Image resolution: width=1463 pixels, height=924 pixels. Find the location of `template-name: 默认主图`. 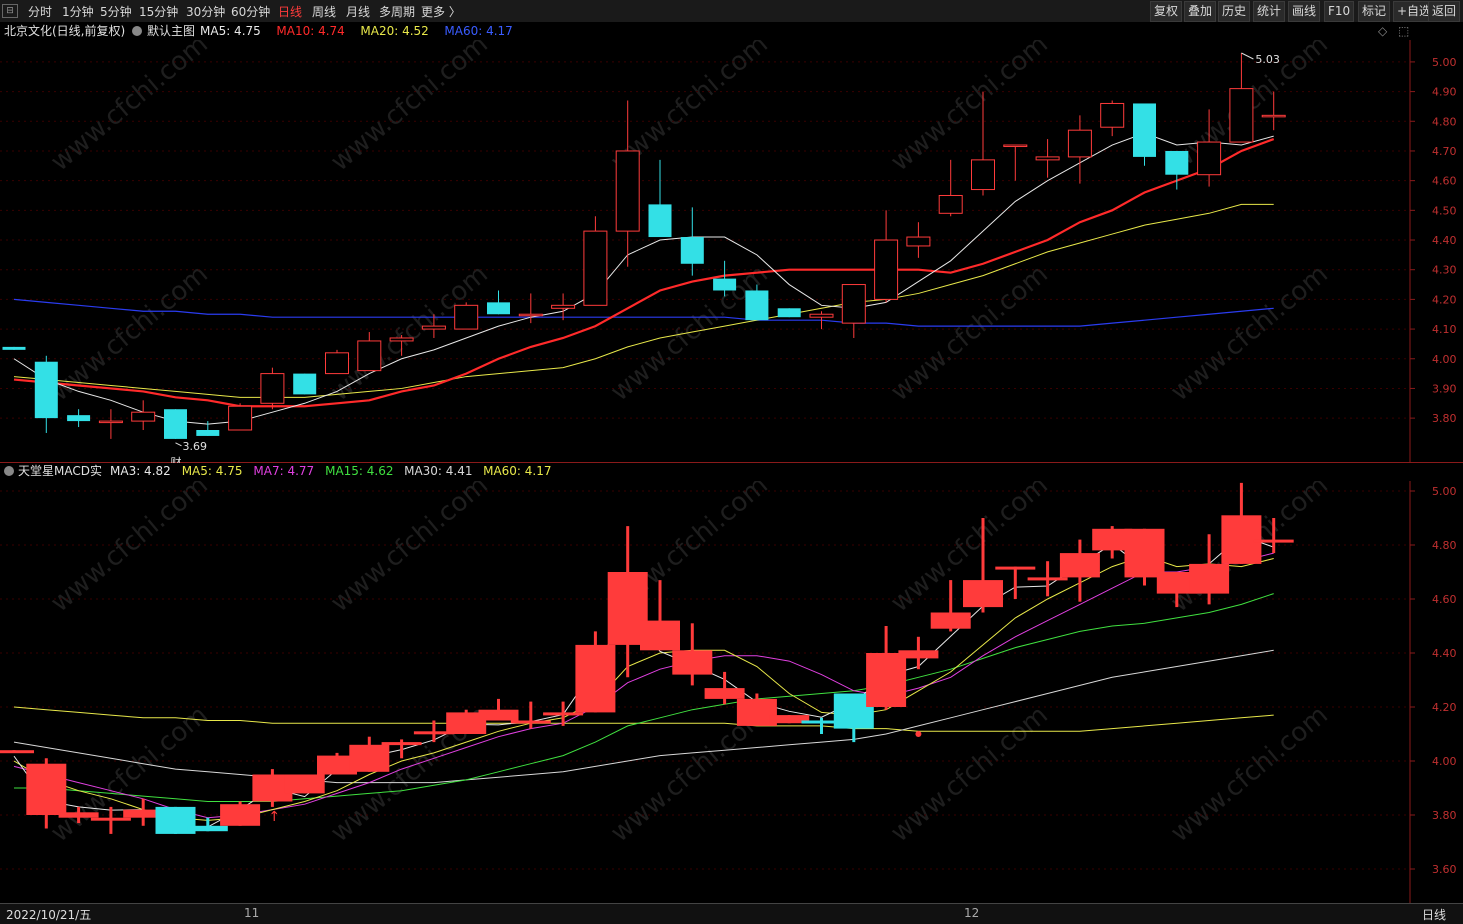

template-name: 默认主图 is located at coordinates (171, 30).